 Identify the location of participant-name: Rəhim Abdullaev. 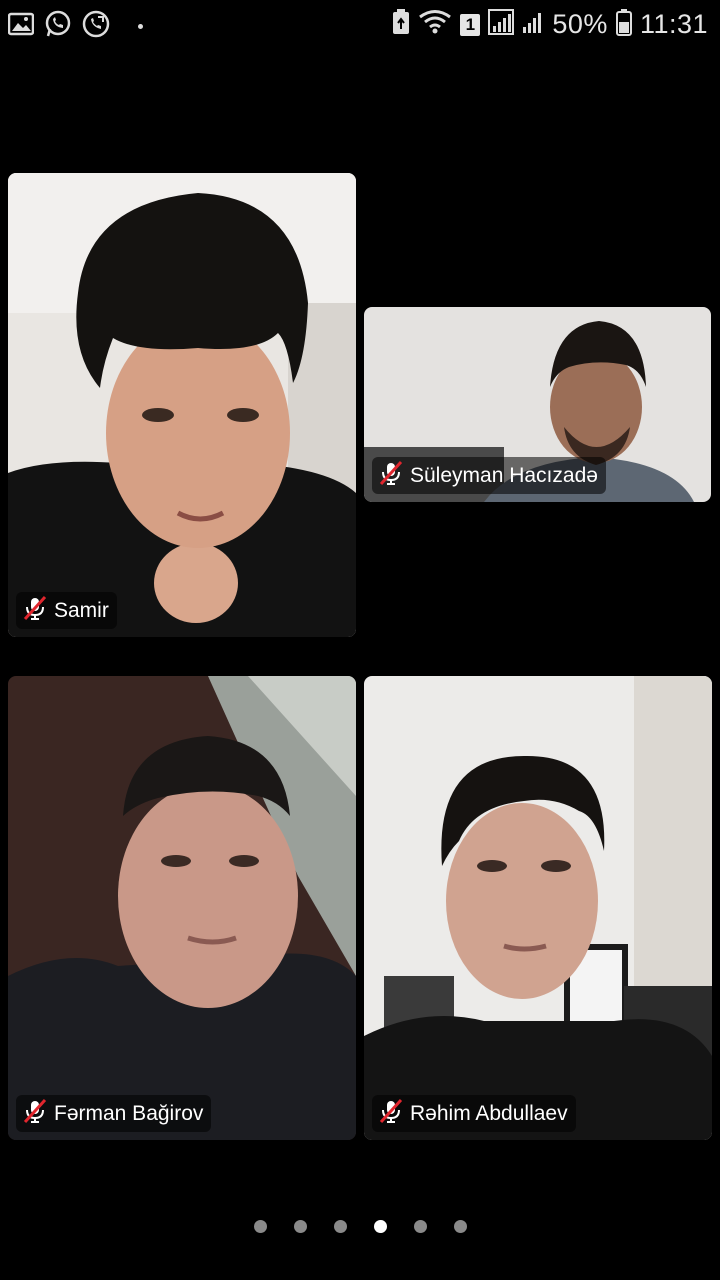
(489, 1113).